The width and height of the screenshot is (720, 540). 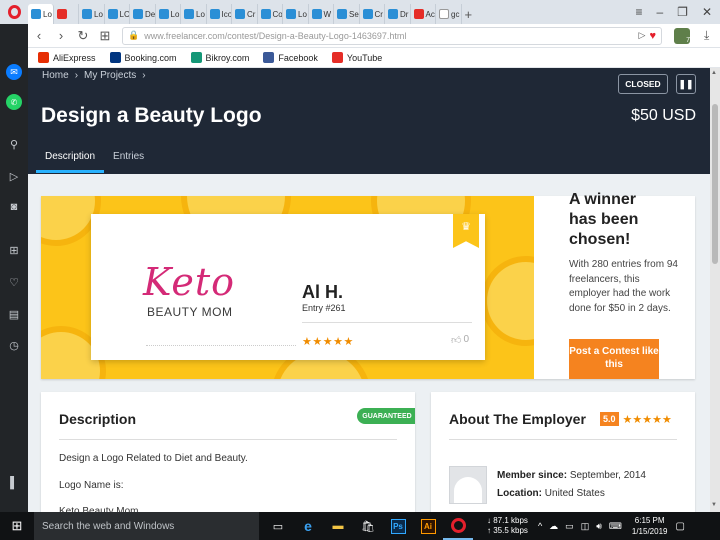 I want to click on new-tab-button: +, so click(x=475, y=14).